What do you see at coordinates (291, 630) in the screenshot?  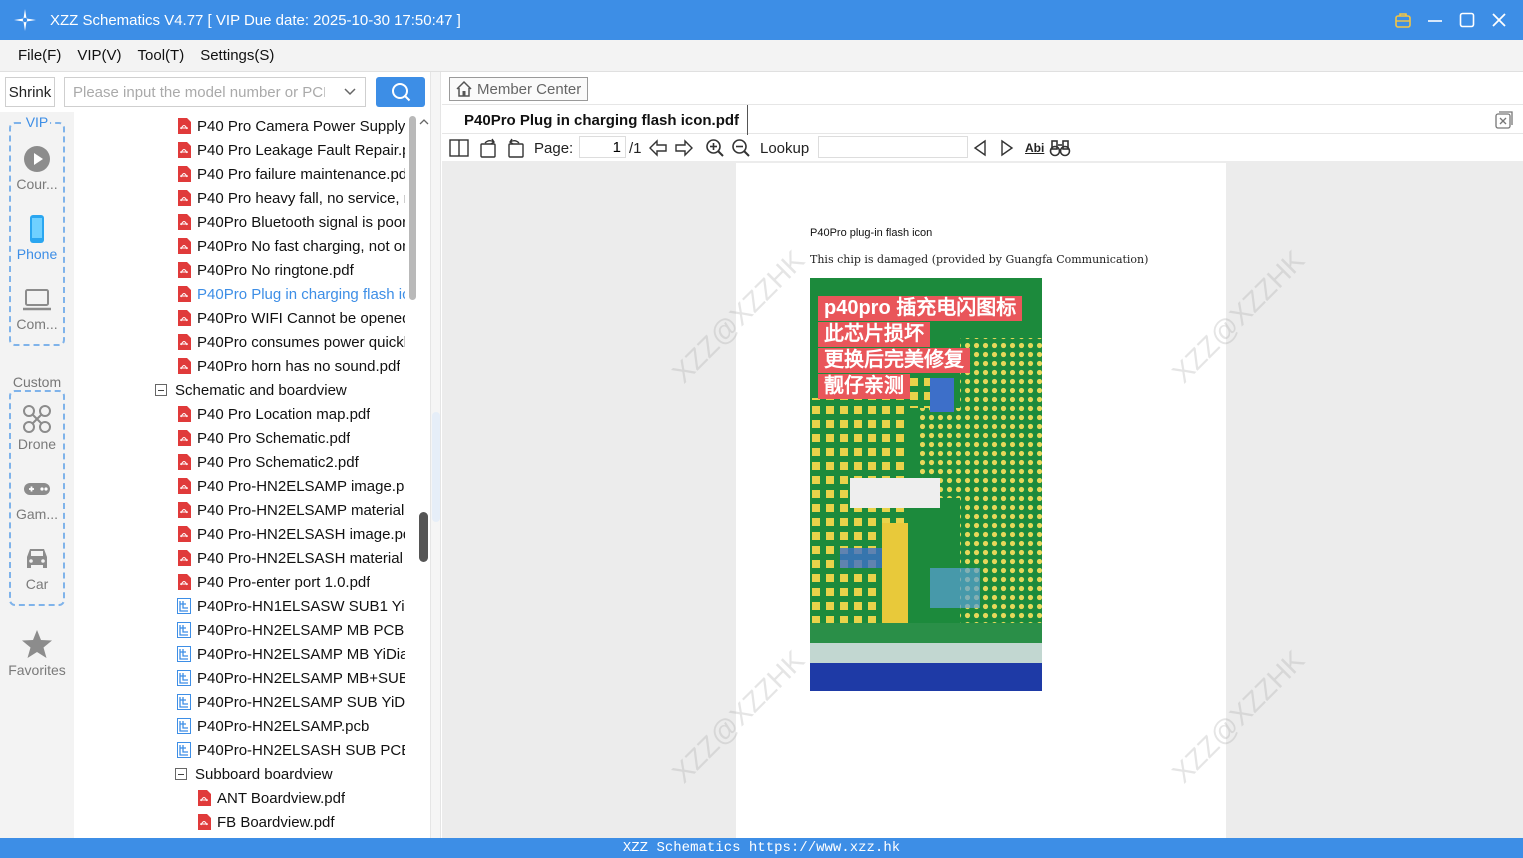 I see `tree-file: P40Pro-HN2ELSAMP MB PCB la` at bounding box center [291, 630].